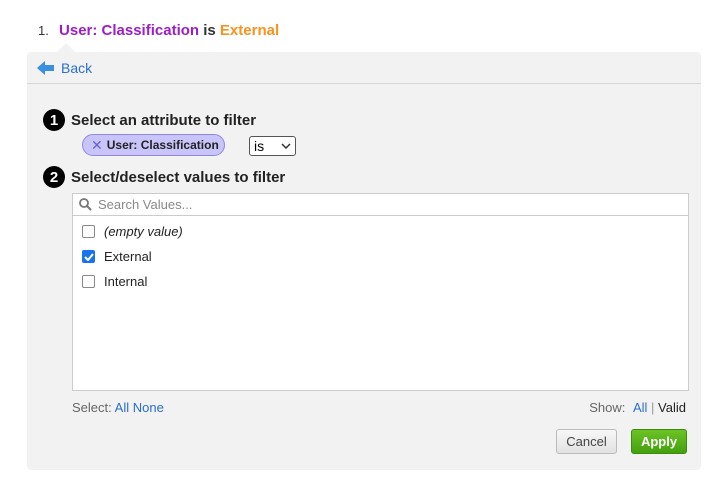 This screenshot has width=727, height=500. What do you see at coordinates (380, 231) in the screenshot?
I see `value-option-empty: (empty value)` at bounding box center [380, 231].